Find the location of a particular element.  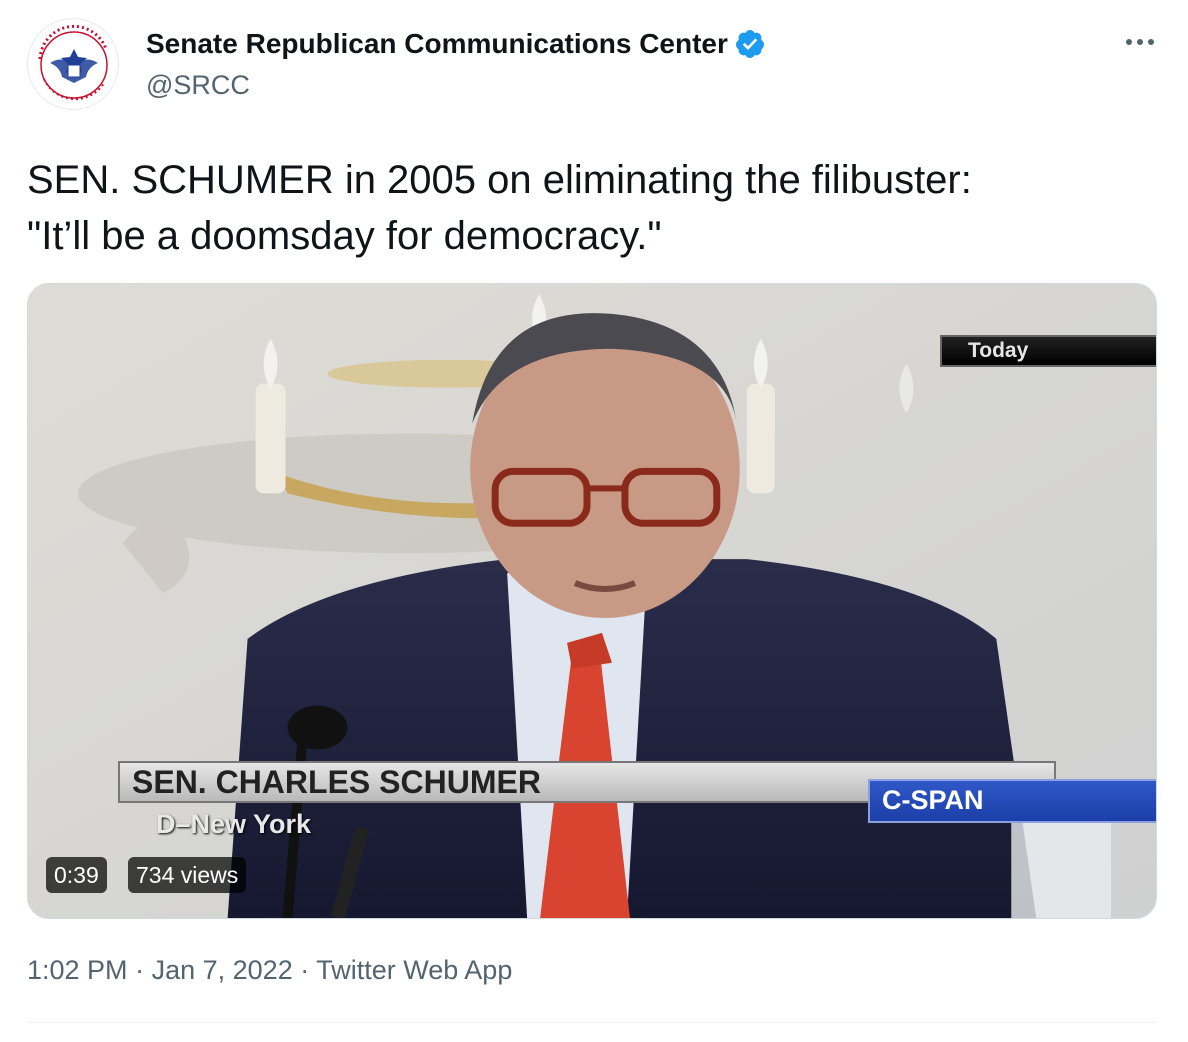

verified-badge-icon is located at coordinates (749, 44).